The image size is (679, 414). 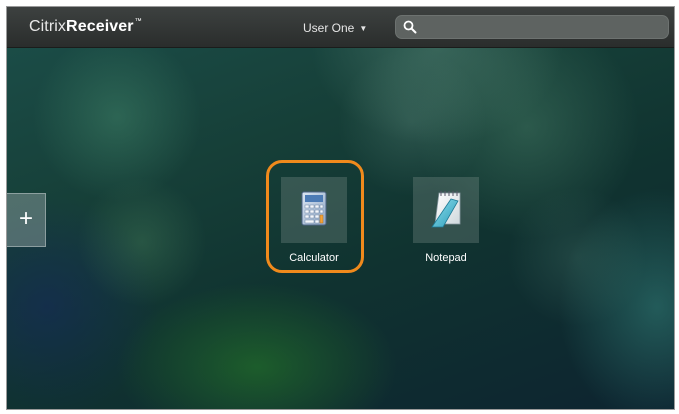 I want to click on calculator-icon, so click(x=314, y=208).